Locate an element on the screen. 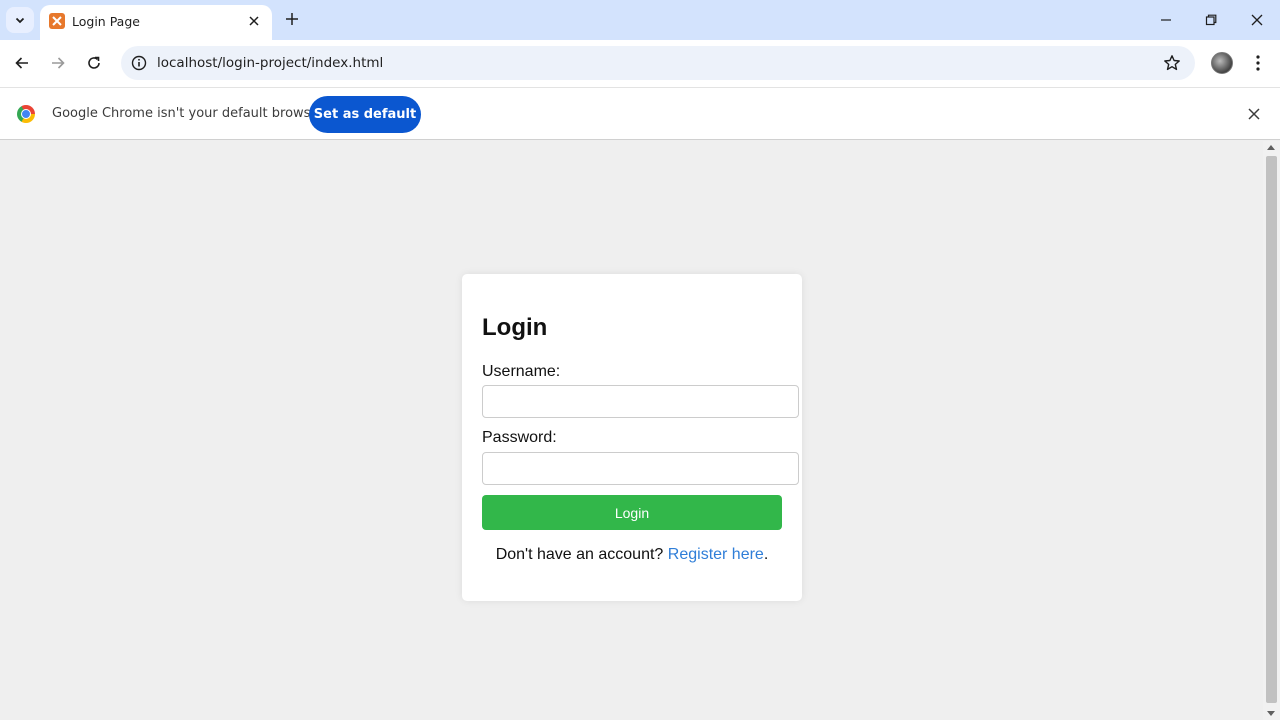 Image resolution: width=1280 pixels, height=720 pixels. chrome-logo-icon is located at coordinates (26, 114).